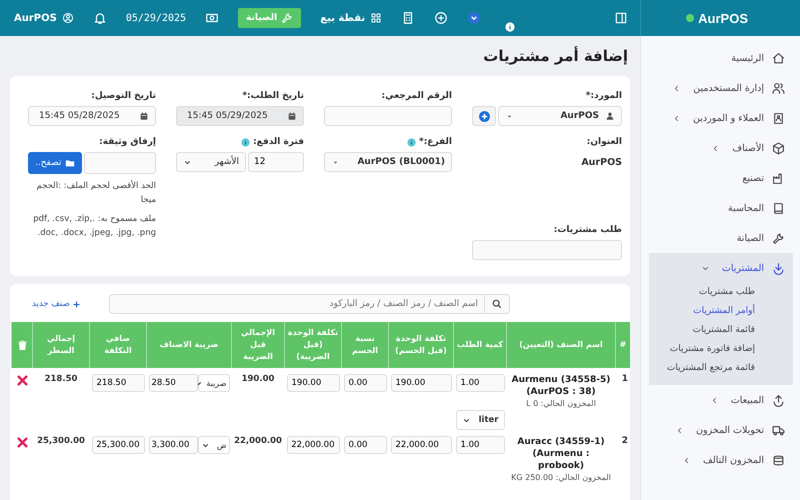 The height and width of the screenshot is (500, 800). What do you see at coordinates (721, 368) in the screenshot?
I see `sidebar-subitem: قائمة مرتجع المشتريات` at bounding box center [721, 368].